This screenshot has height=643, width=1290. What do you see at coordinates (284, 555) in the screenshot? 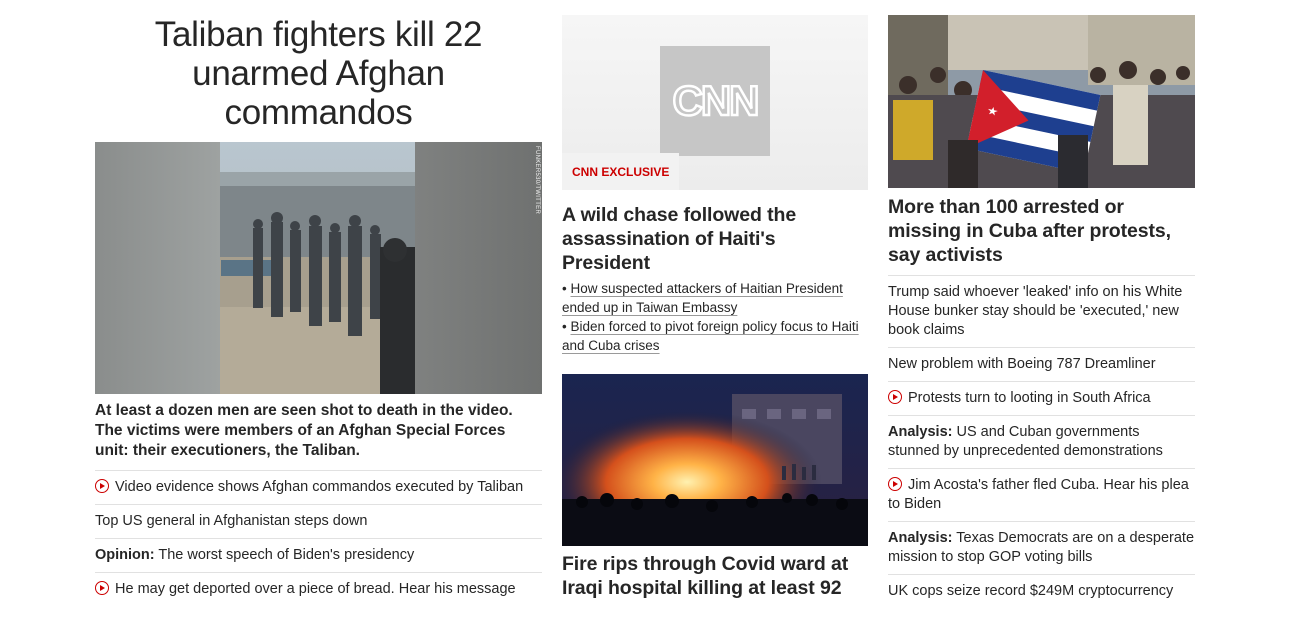
I see `link-text: The worst speech of Biden's presidency` at bounding box center [284, 555].